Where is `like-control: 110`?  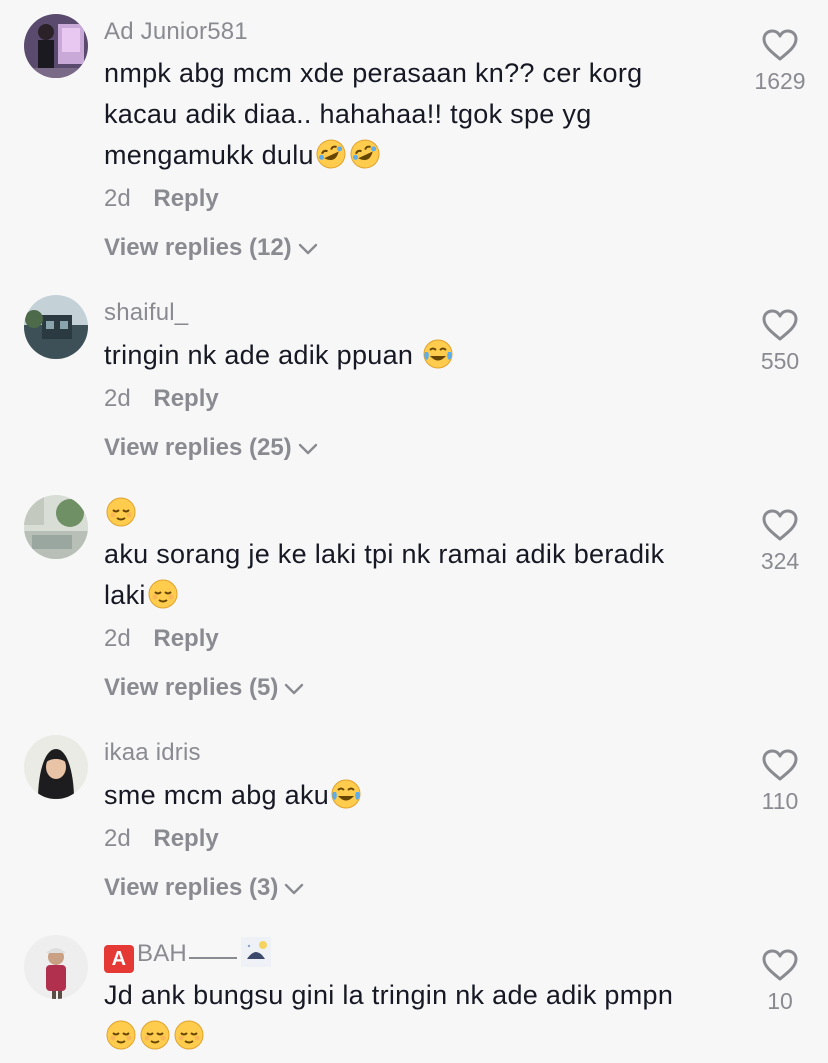 like-control: 110 is located at coordinates (780, 781).